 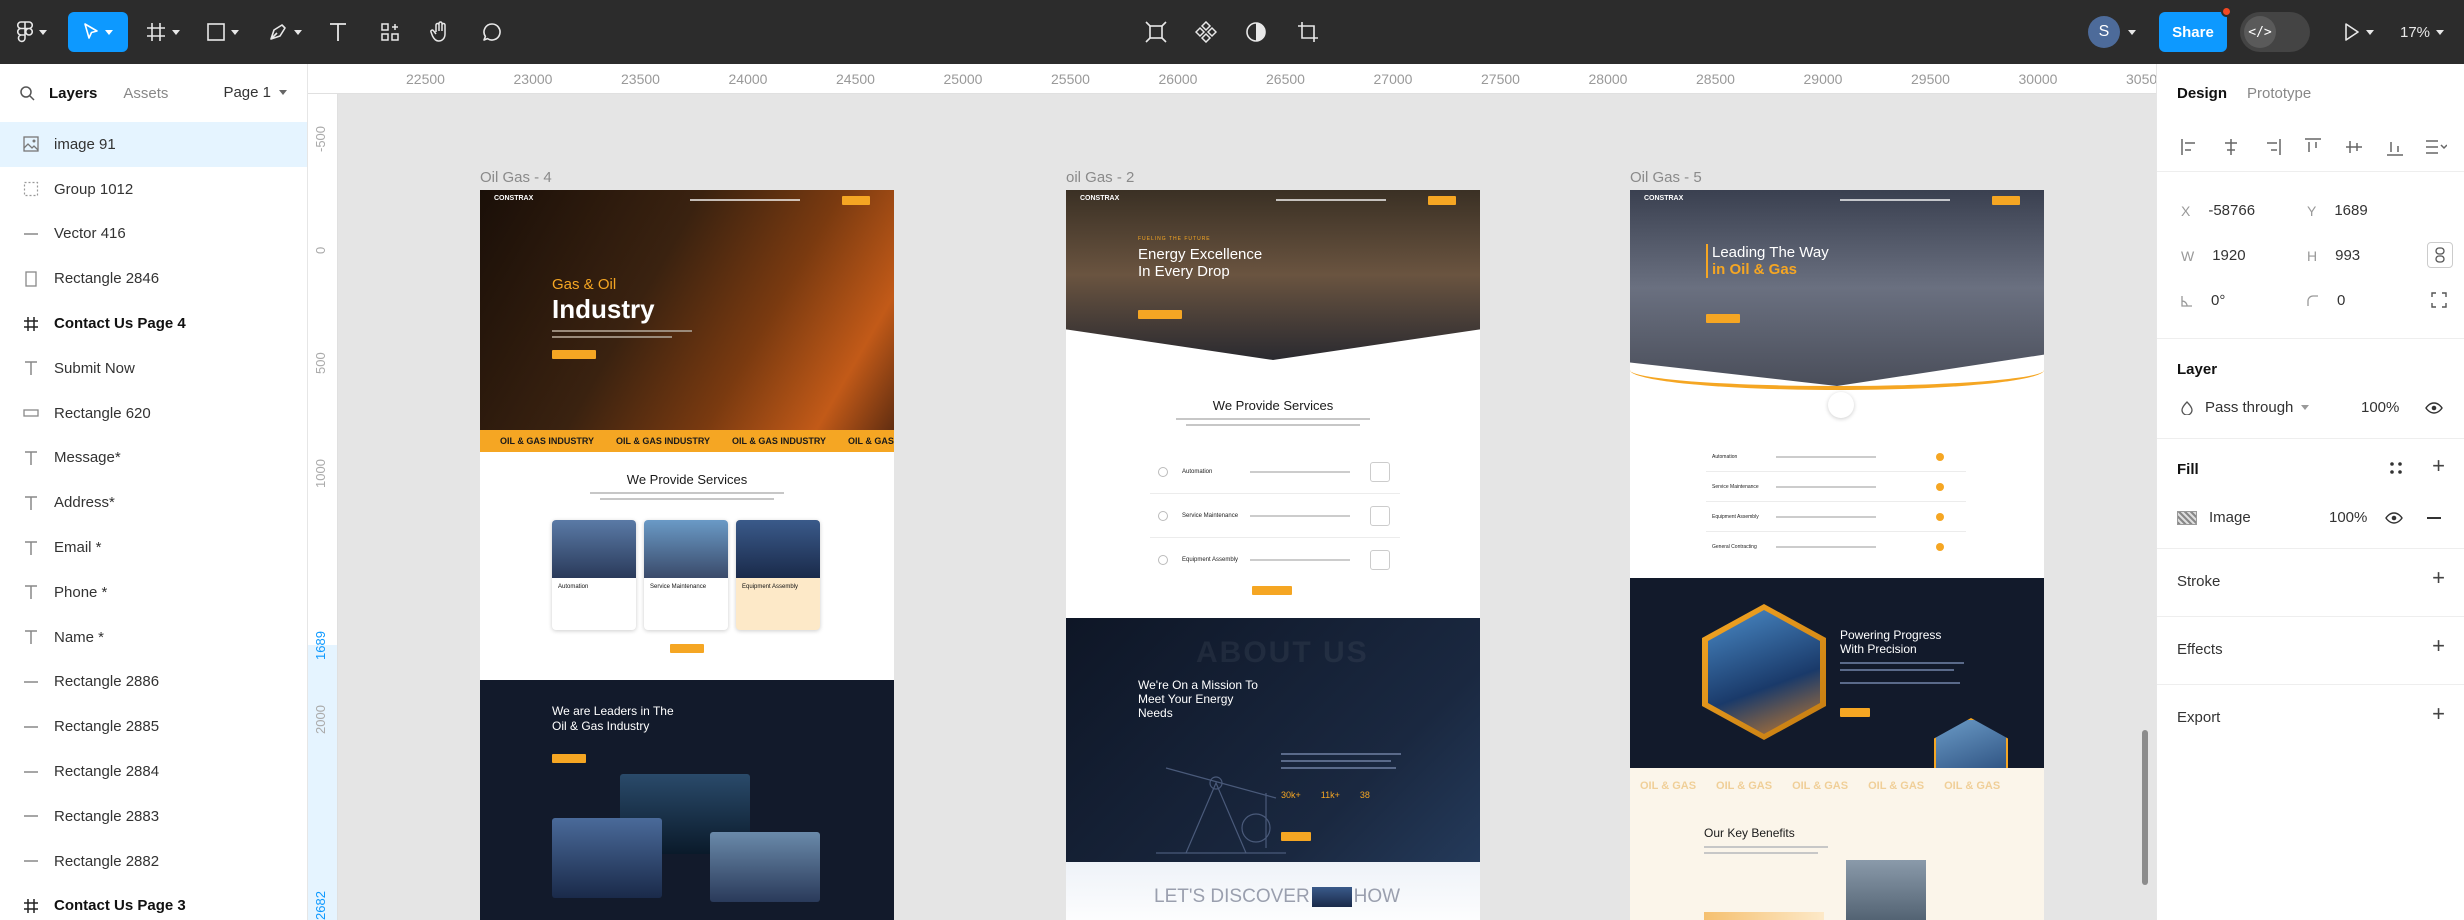 I want to click on frame-tool-button, so click(x=163, y=32).